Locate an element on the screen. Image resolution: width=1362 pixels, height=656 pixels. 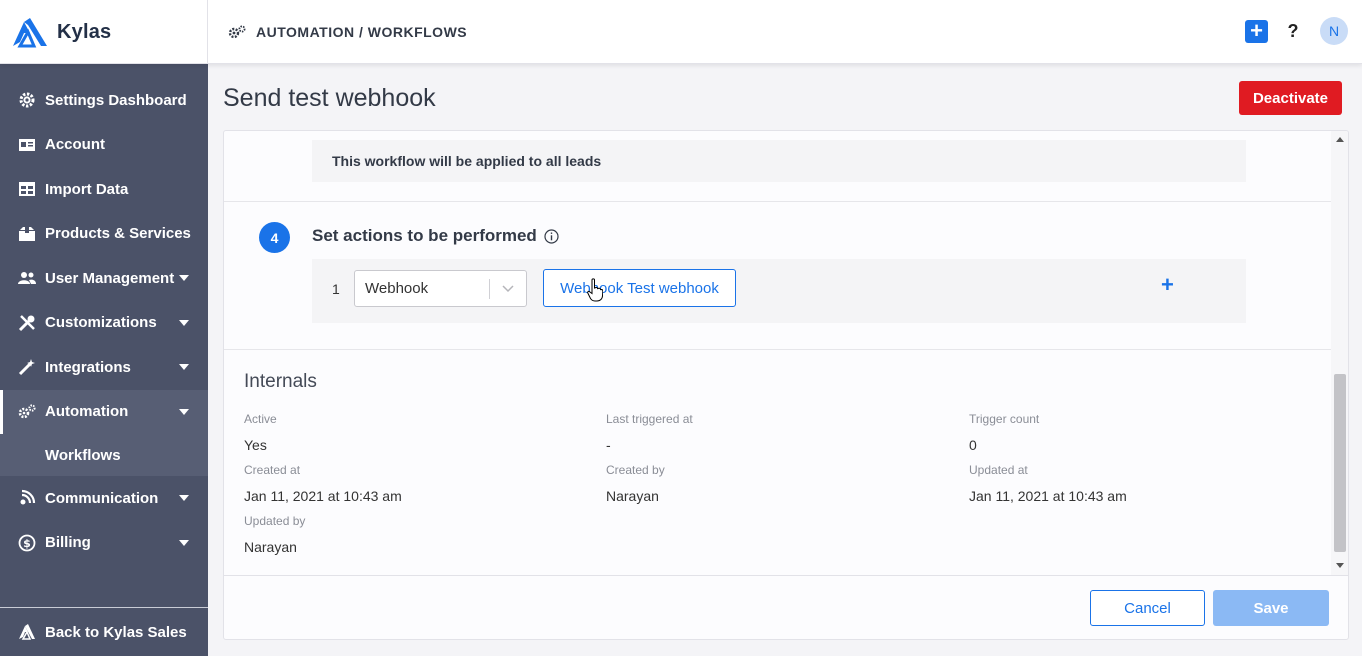
sidebar-item-label: Account is located at coordinates (75, 145).